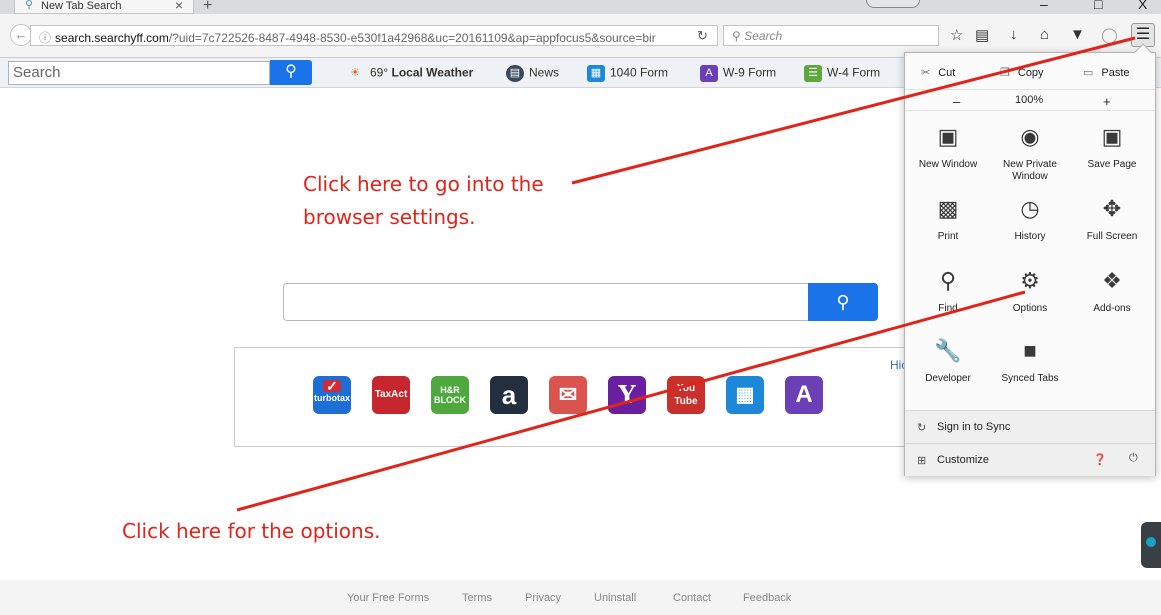 The height and width of the screenshot is (615, 1161). I want to click on zoom-reset-button: 100%, so click(1029, 100).